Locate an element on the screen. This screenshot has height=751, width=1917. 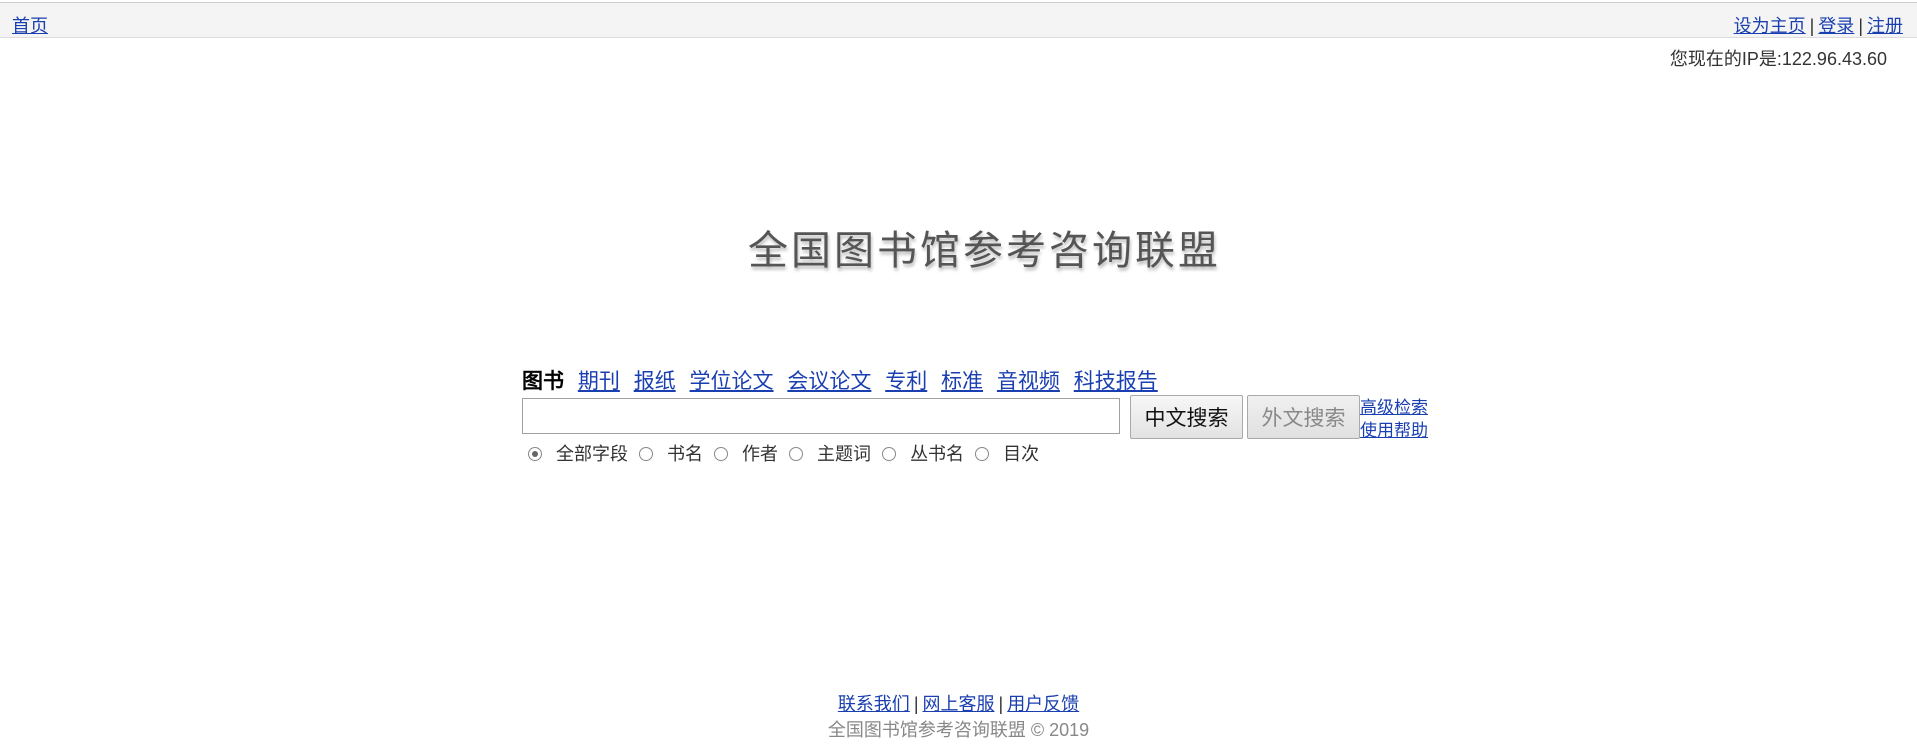
footer-links: 联系我们 | 网上客服 | 用户反馈 is located at coordinates (958, 703).